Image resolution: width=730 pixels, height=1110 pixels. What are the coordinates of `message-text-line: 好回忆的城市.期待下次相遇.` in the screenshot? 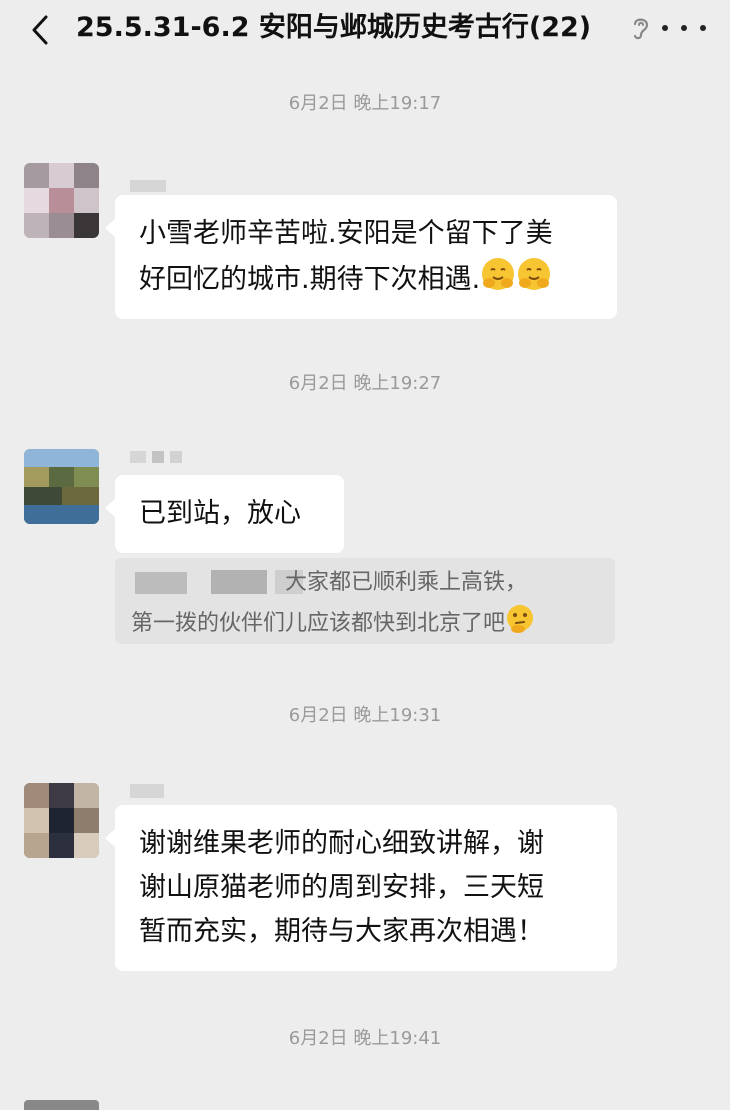 It's located at (310, 279).